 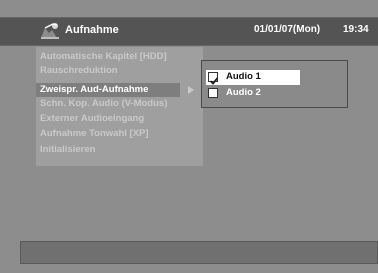 I want to click on menu-item-external-audio-input: Externer Audioeingang, so click(x=119, y=119).